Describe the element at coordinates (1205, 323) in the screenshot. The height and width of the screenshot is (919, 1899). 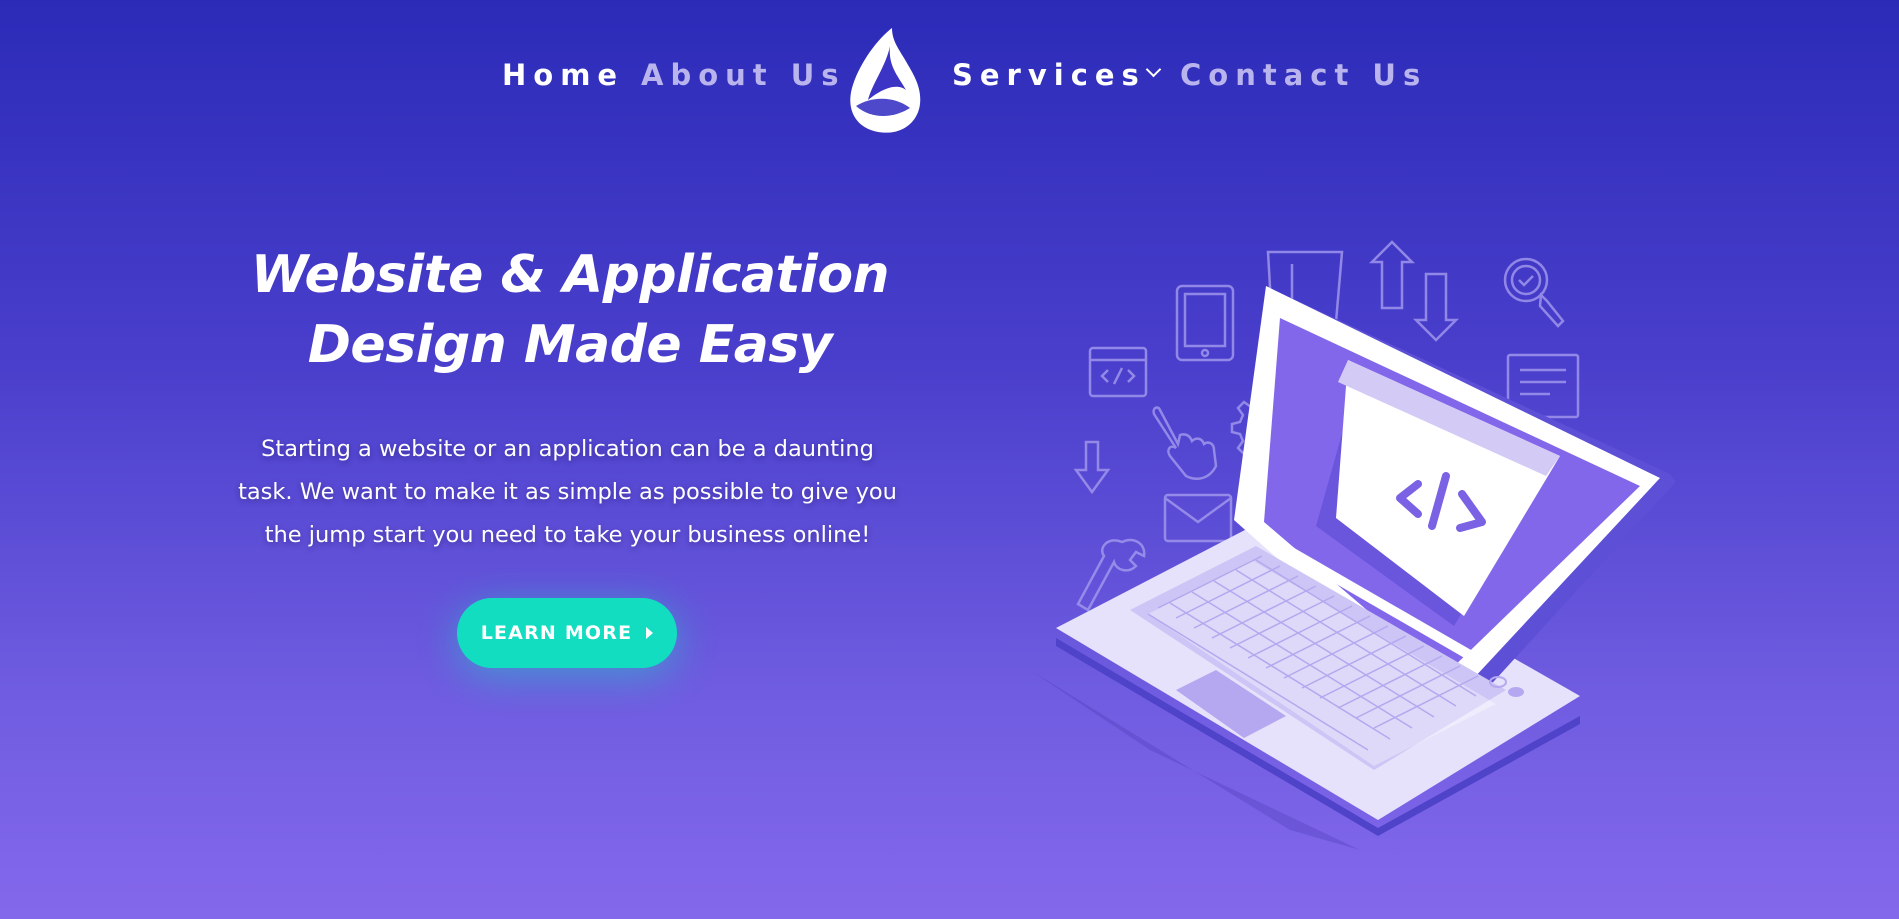
I see `tablet-icon` at that location.